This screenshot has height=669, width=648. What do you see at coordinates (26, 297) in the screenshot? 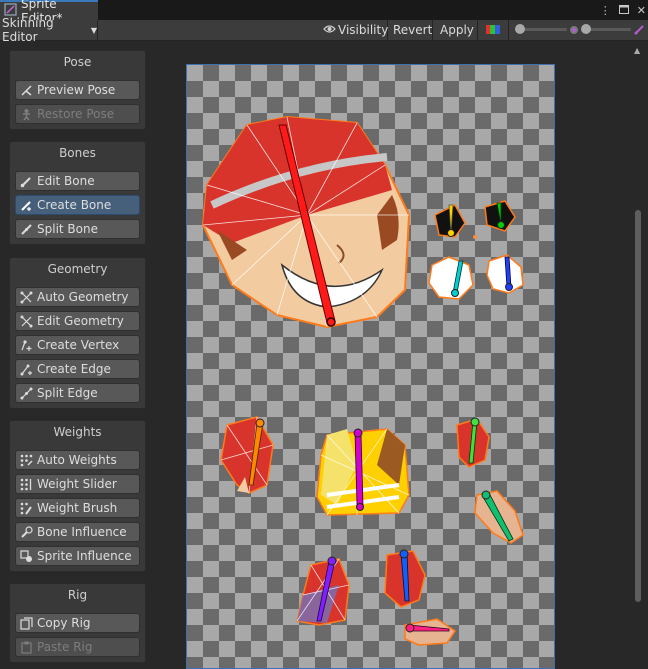
I see `auto-geometry-icon` at bounding box center [26, 297].